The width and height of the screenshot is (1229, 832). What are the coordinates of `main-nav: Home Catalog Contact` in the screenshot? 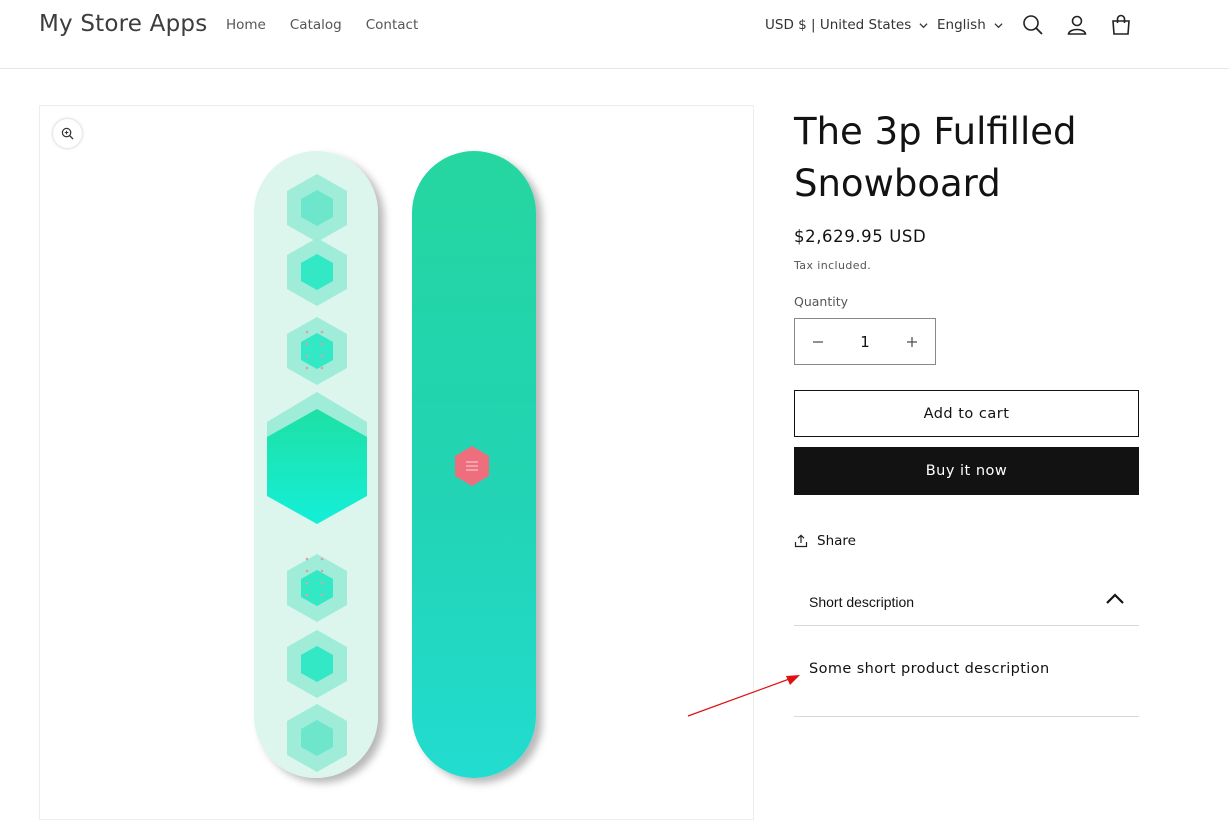 It's located at (322, 25).